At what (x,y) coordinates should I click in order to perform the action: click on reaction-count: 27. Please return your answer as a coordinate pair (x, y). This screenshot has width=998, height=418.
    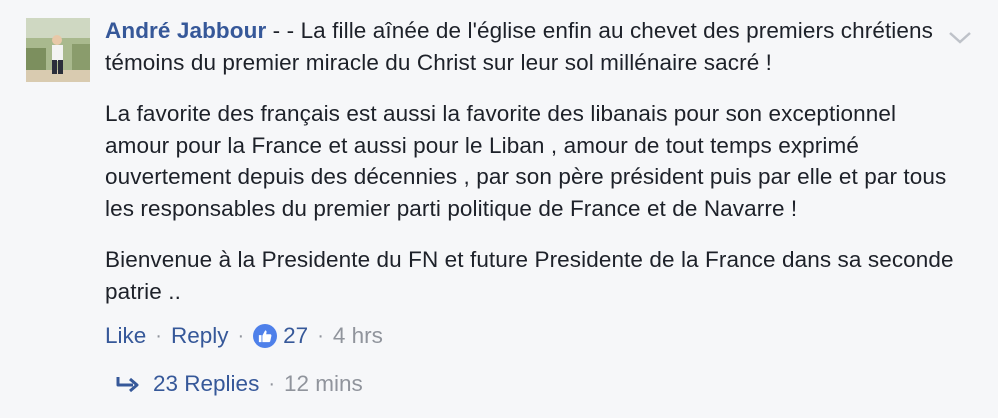
    Looking at the image, I should click on (295, 336).